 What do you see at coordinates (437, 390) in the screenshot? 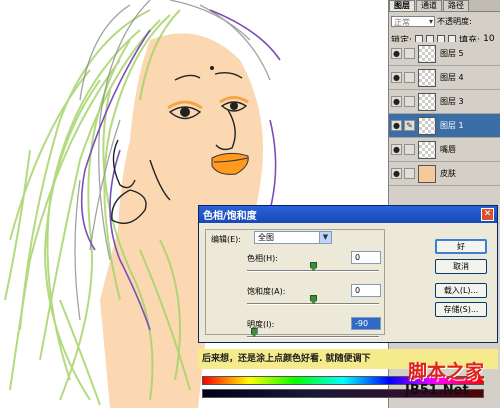
I see `watermark-url: JB51.Net` at bounding box center [437, 390].